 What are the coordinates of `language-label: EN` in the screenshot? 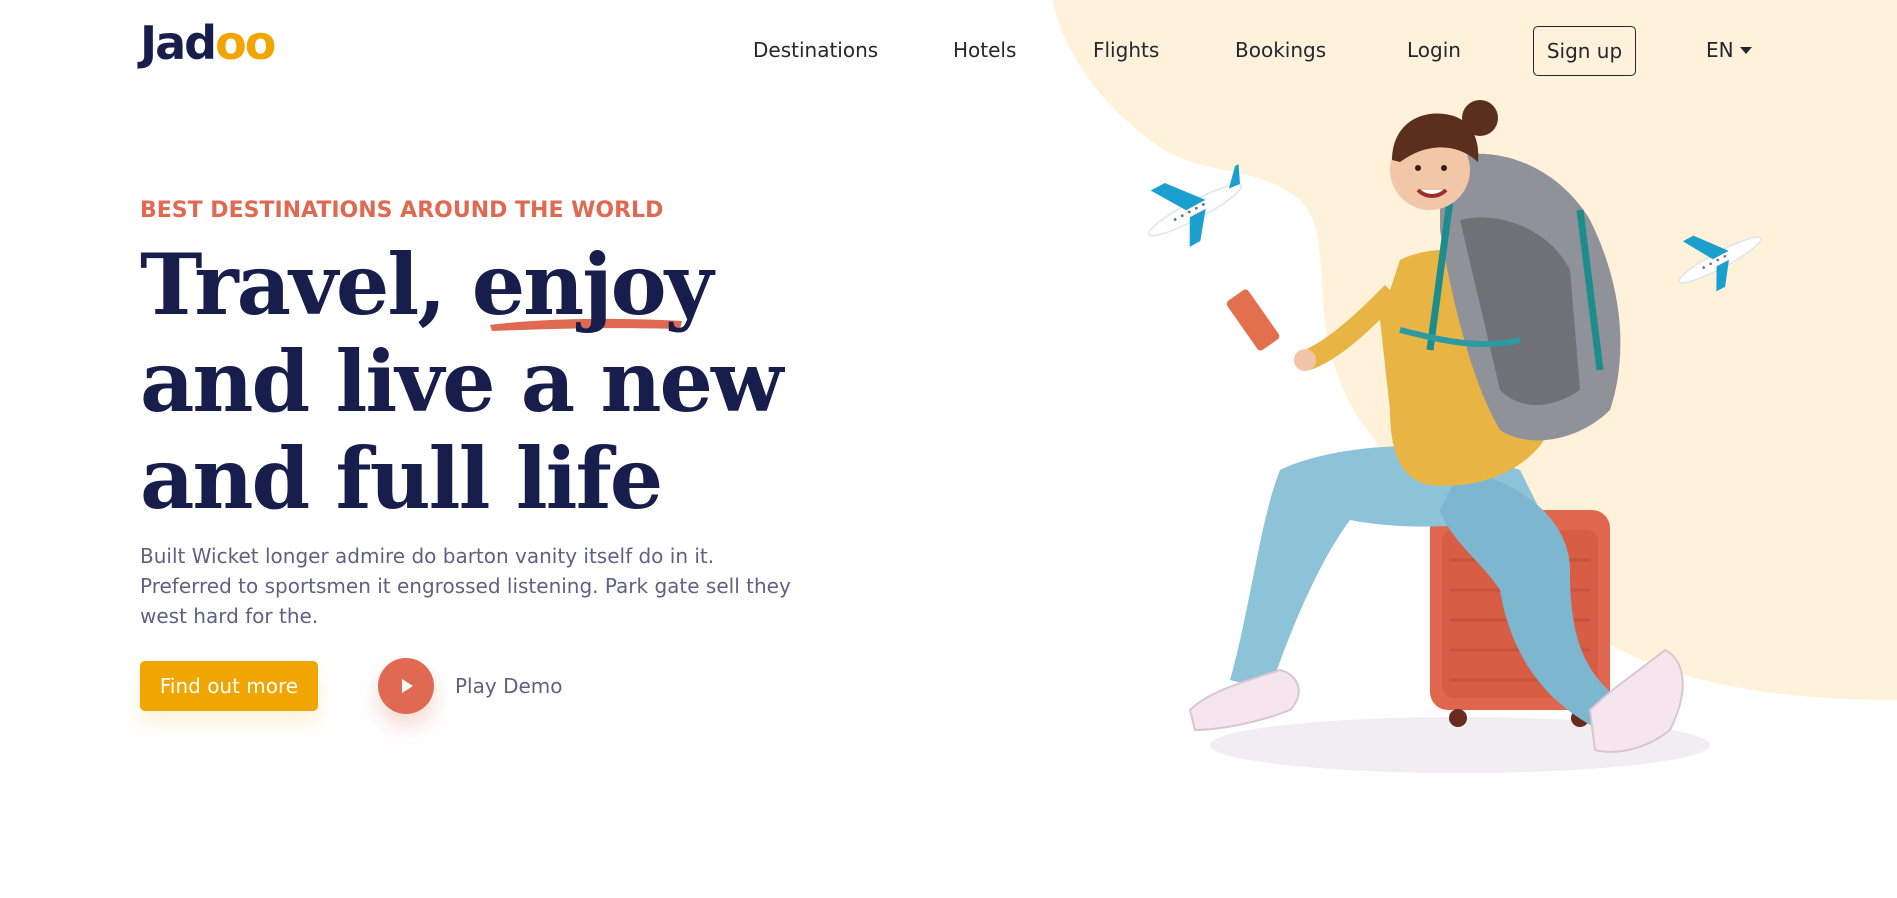 It's located at (1720, 50).